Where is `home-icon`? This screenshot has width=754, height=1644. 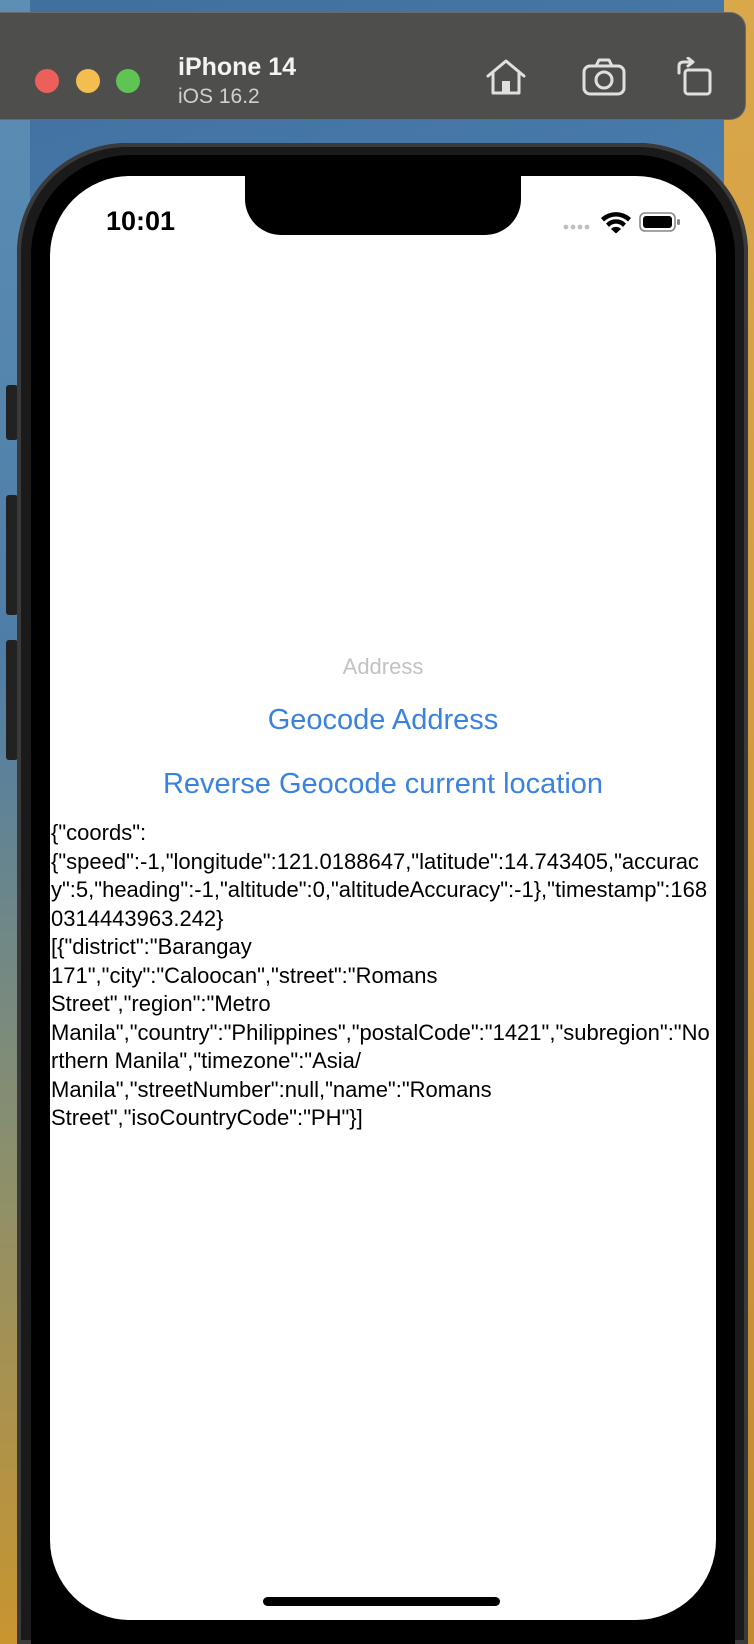
home-icon is located at coordinates (506, 79).